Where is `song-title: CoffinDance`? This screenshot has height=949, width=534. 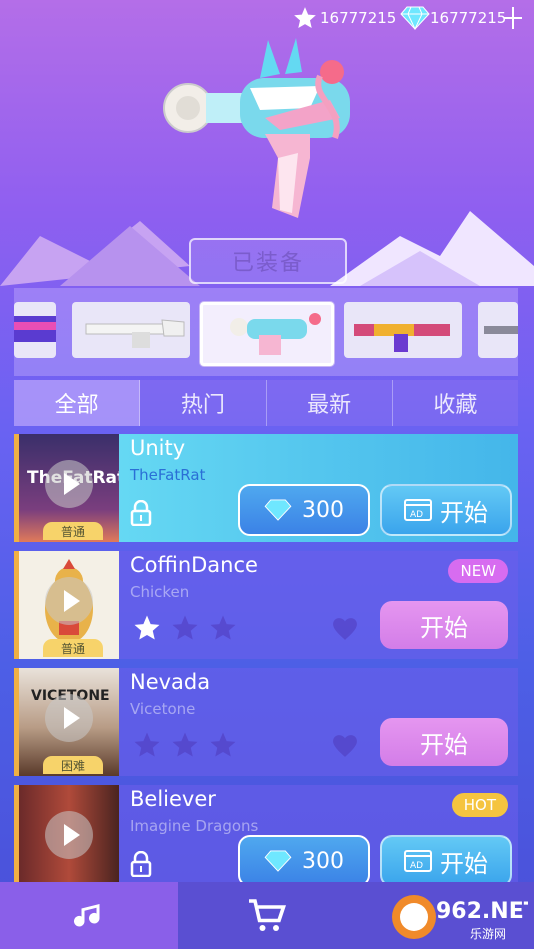 song-title: CoffinDance is located at coordinates (194, 565).